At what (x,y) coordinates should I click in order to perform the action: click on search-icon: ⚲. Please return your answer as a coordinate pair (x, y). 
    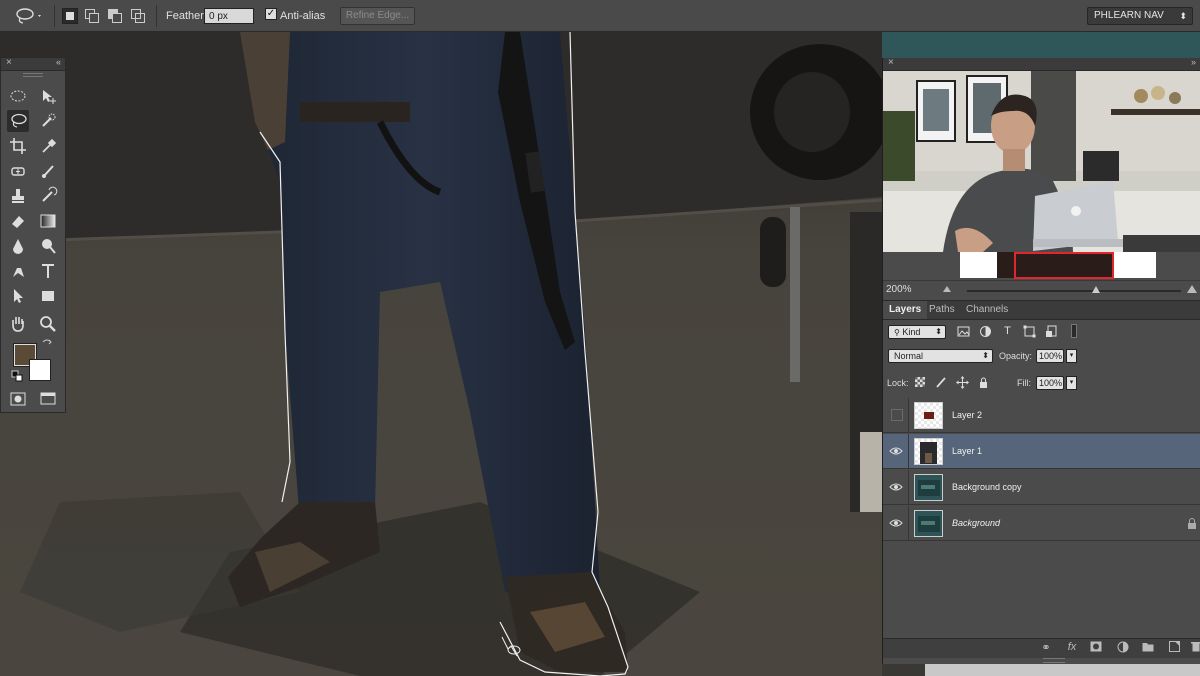
    Looking at the image, I should click on (897, 332).